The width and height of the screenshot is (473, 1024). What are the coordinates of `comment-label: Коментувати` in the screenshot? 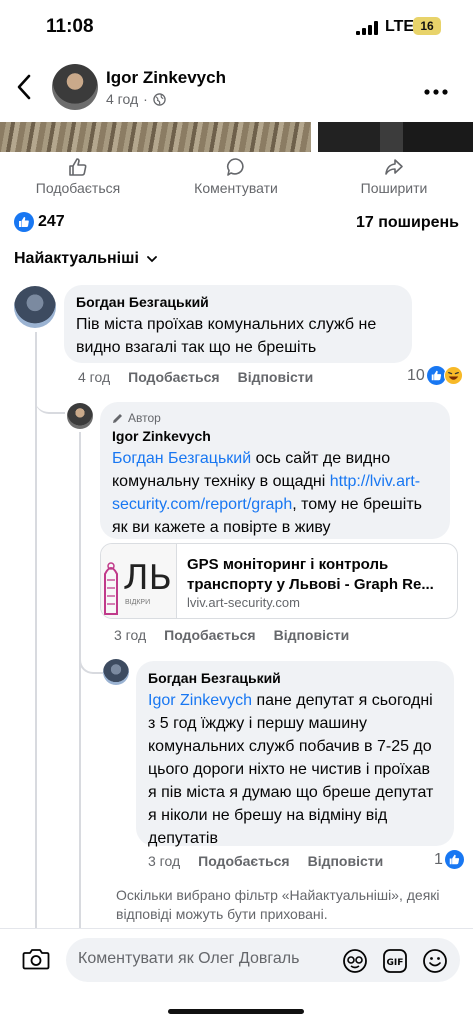 It's located at (236, 188).